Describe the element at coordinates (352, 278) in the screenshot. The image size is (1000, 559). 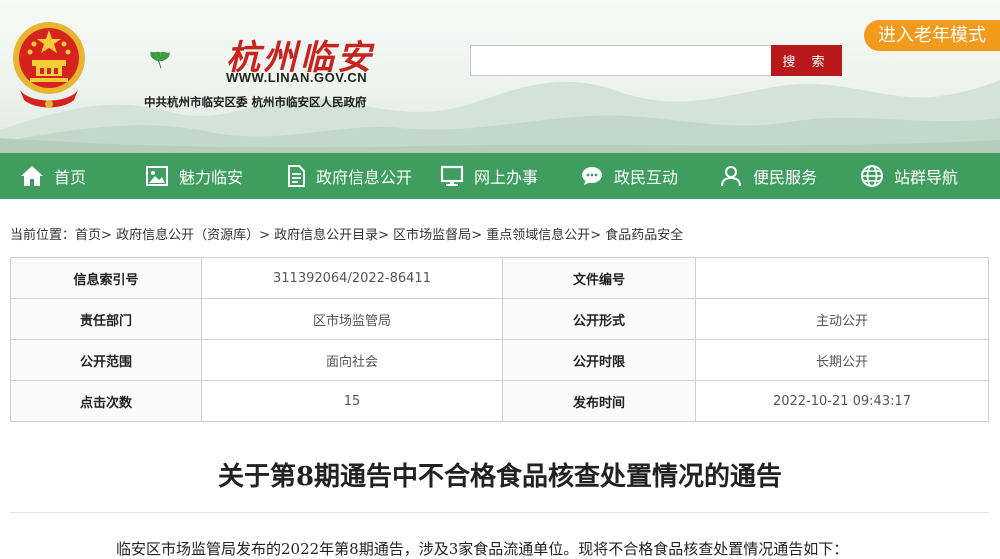
I see `info-value: 311392064/2022-86411` at that location.